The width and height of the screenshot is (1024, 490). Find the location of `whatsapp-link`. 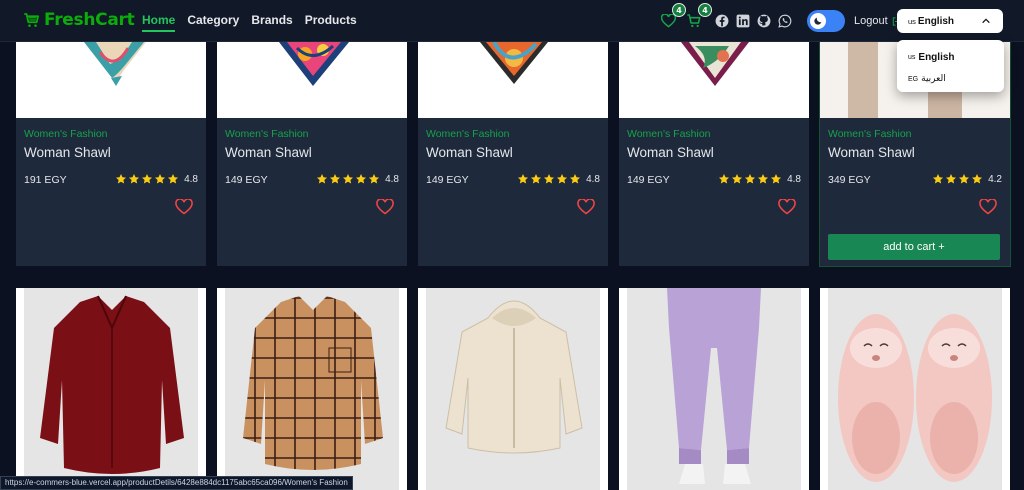

whatsapp-link is located at coordinates (785, 21).